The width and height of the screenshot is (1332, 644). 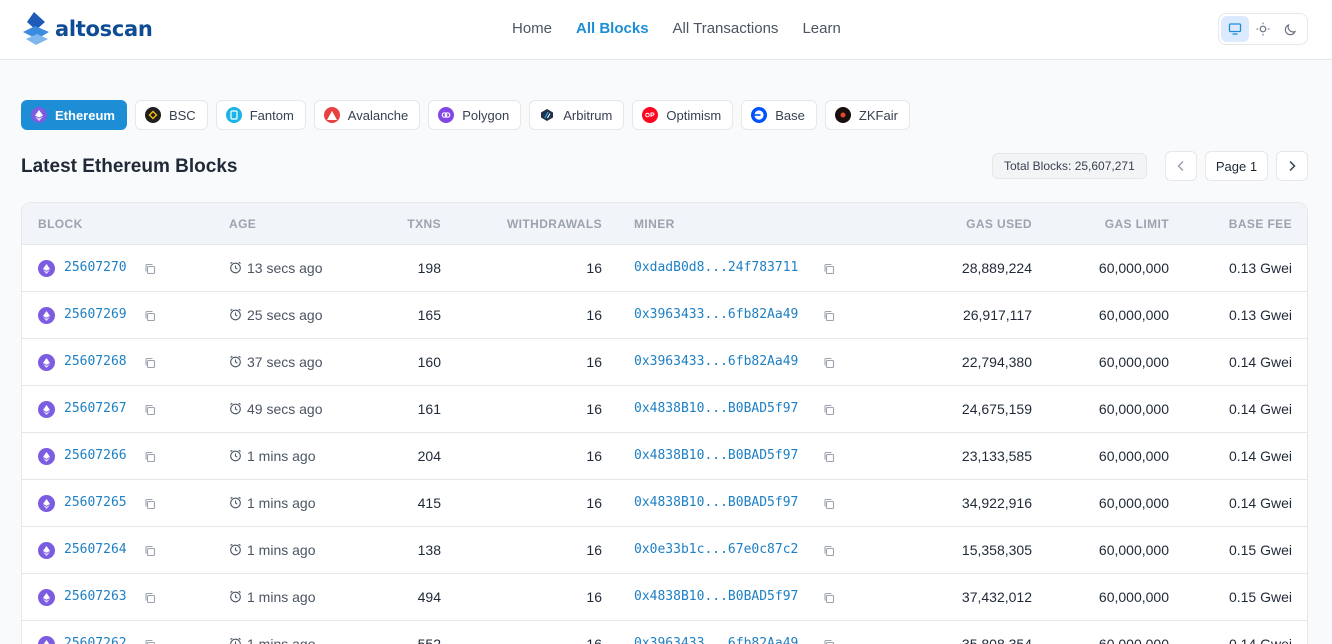 I want to click on gas-used: 24,675,159, so click(x=996, y=409).